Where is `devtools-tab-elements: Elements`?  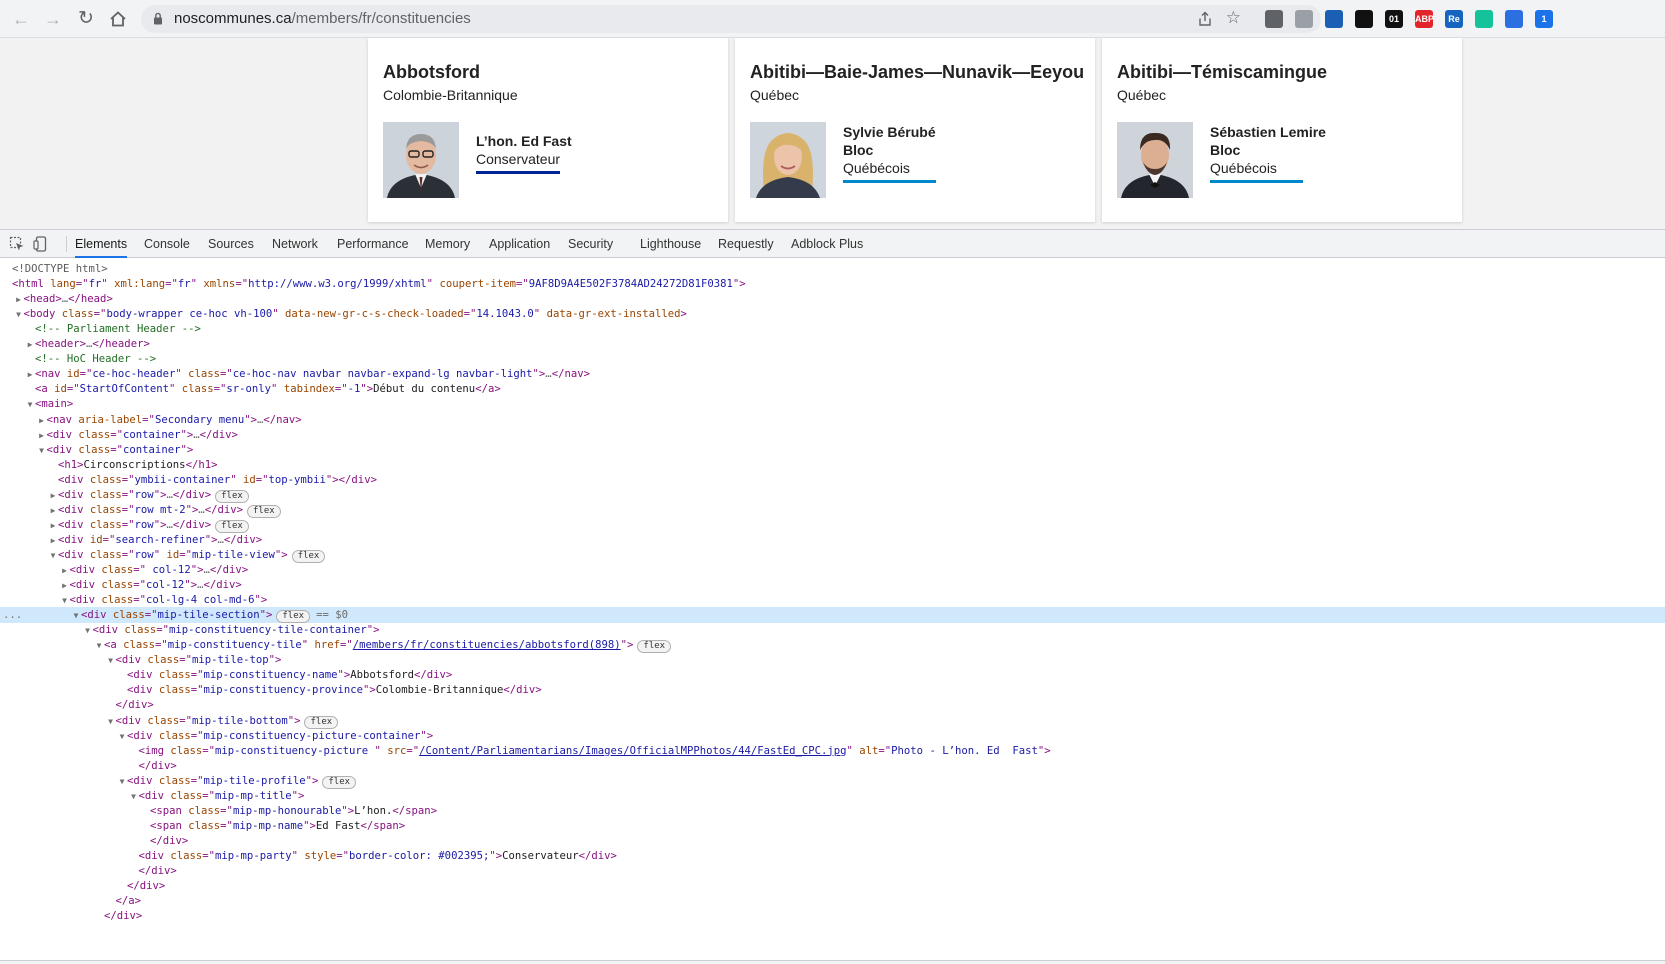 devtools-tab-elements: Elements is located at coordinates (101, 244).